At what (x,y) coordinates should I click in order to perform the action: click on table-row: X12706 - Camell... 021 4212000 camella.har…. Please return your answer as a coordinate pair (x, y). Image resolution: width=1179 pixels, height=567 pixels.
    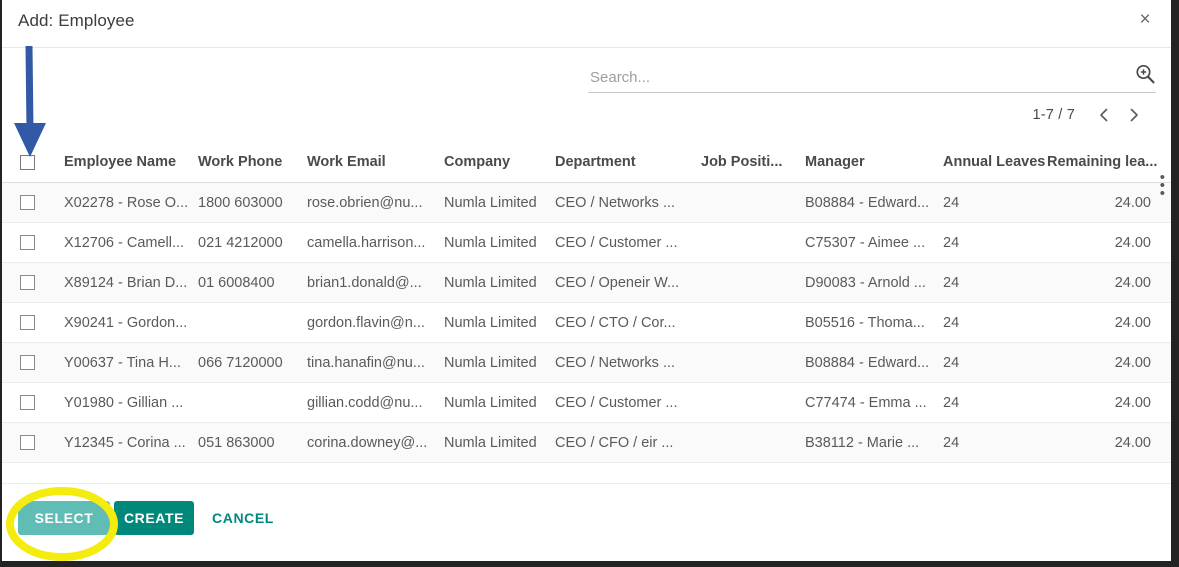
    Looking at the image, I should click on (586, 242).